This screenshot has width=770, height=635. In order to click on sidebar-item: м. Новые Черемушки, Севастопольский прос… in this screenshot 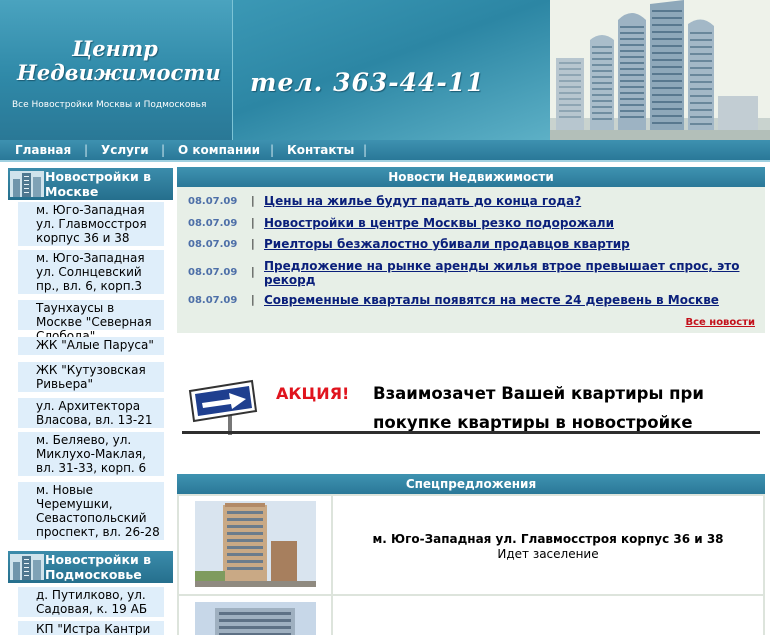, I will do `click(91, 511)`.